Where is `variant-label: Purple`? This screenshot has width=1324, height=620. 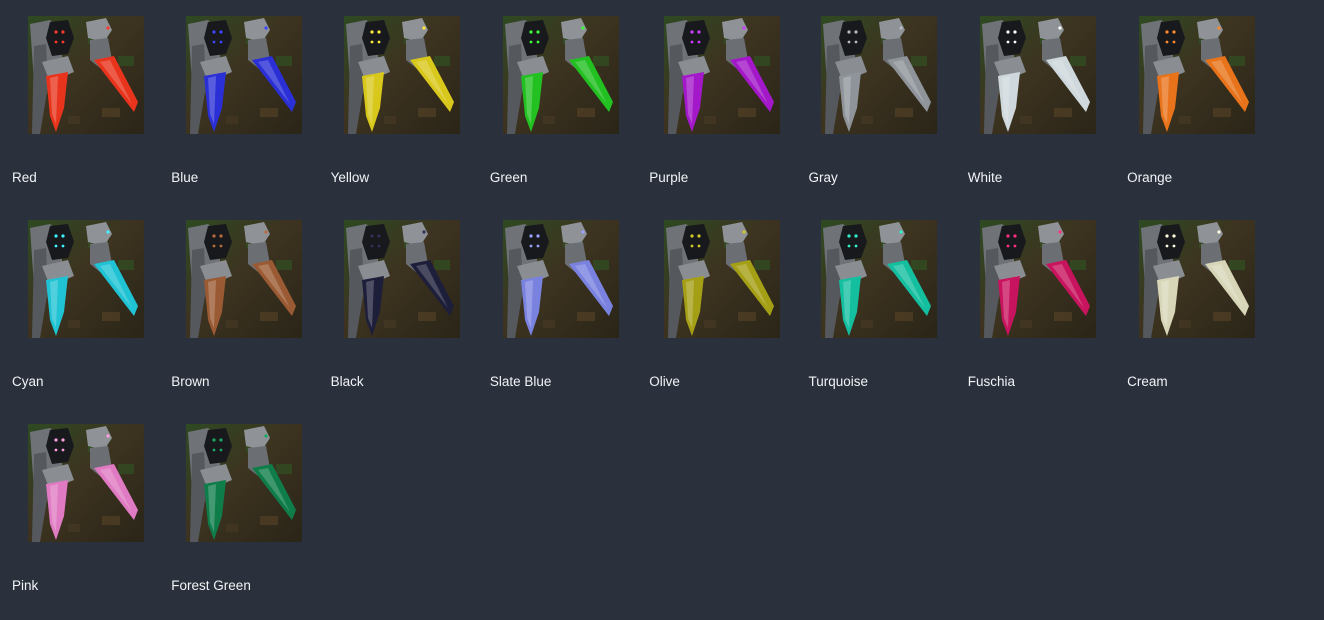 variant-label: Purple is located at coordinates (669, 177).